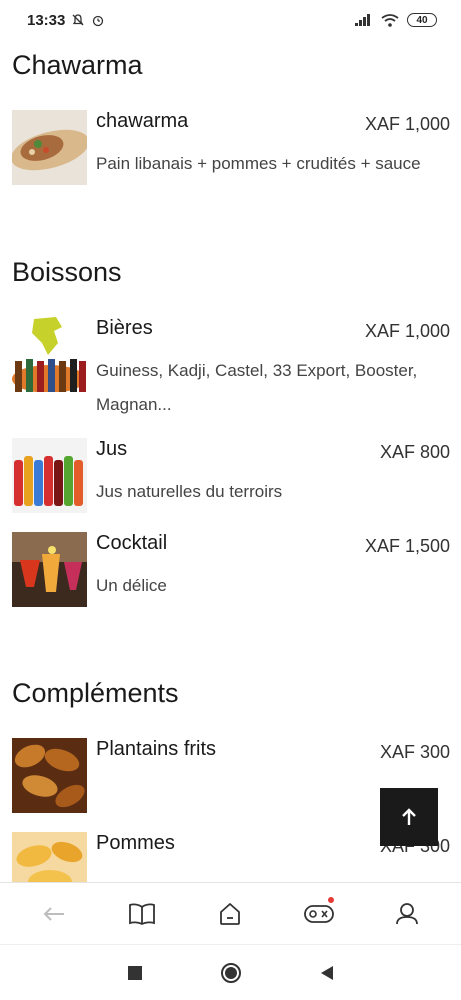 The width and height of the screenshot is (461, 1000). What do you see at coordinates (77, 65) in the screenshot?
I see `section-title-chawarma: Chawarma` at bounding box center [77, 65].